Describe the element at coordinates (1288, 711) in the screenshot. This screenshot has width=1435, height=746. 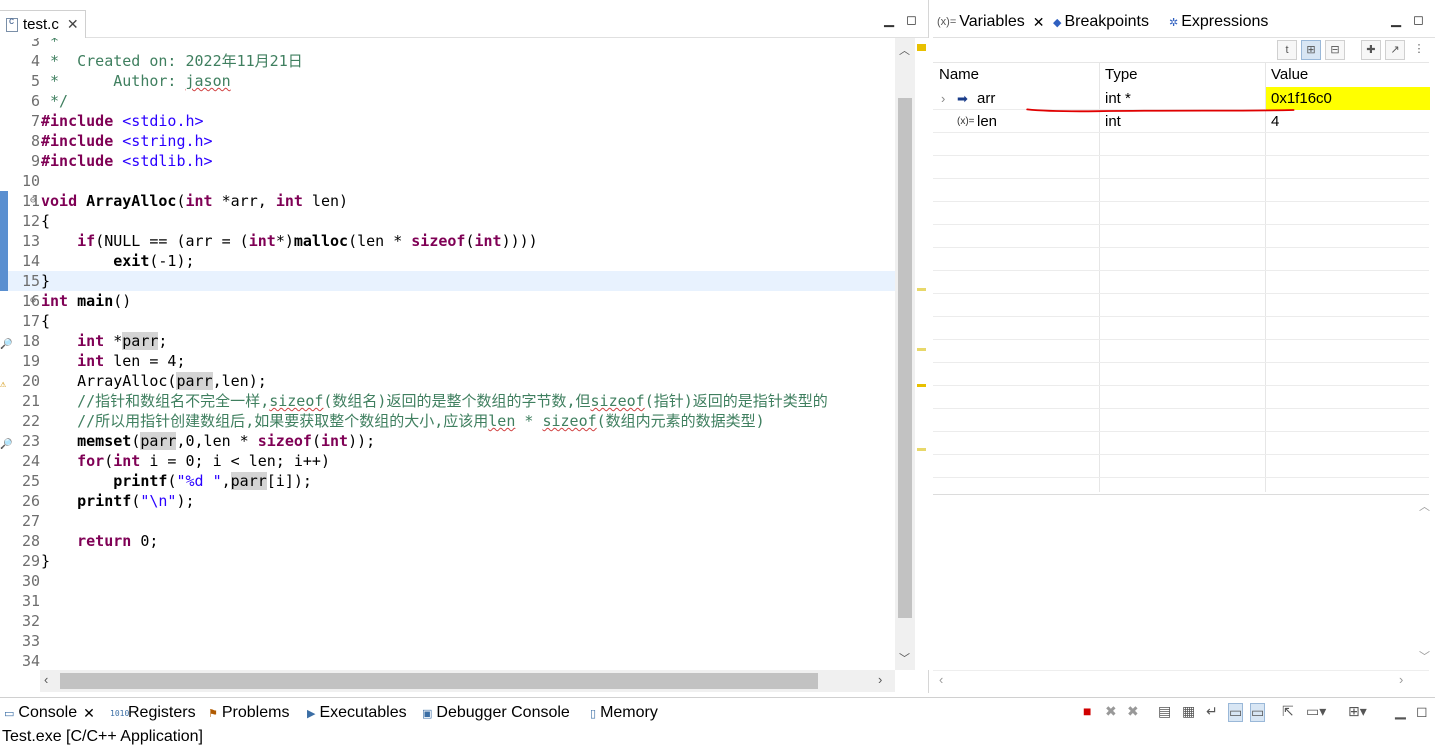
I see `pin-console-icon: ⇱` at that location.